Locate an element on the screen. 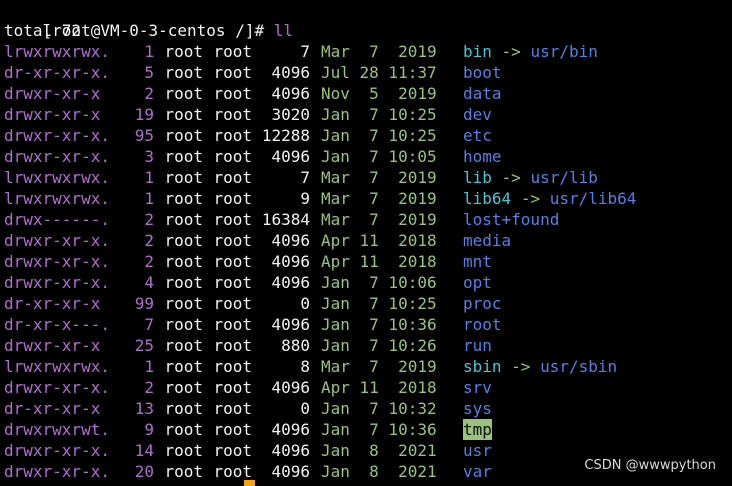 The width and height of the screenshot is (732, 486). listing-row: drwxr-xr-x 25 root root 880 Jan 7 10:26 run is located at coordinates (368, 345).